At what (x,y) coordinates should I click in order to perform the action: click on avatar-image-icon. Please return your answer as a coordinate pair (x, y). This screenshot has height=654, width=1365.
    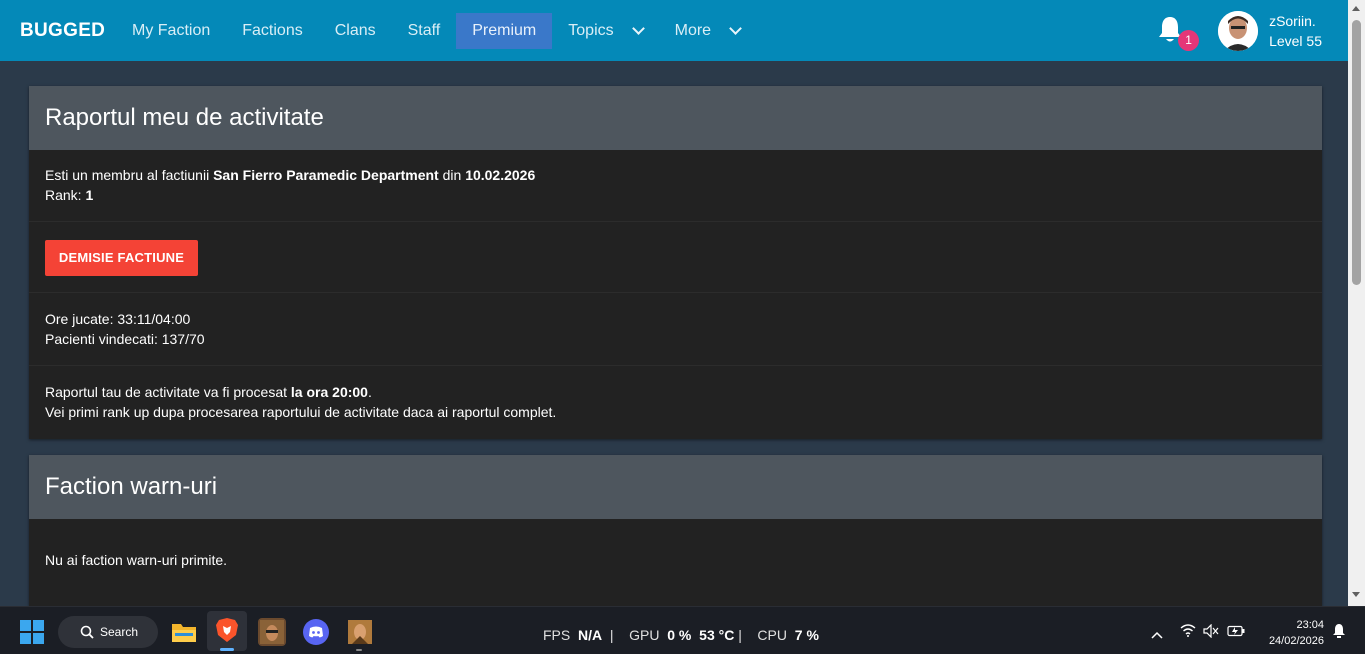
    Looking at the image, I should click on (1238, 30).